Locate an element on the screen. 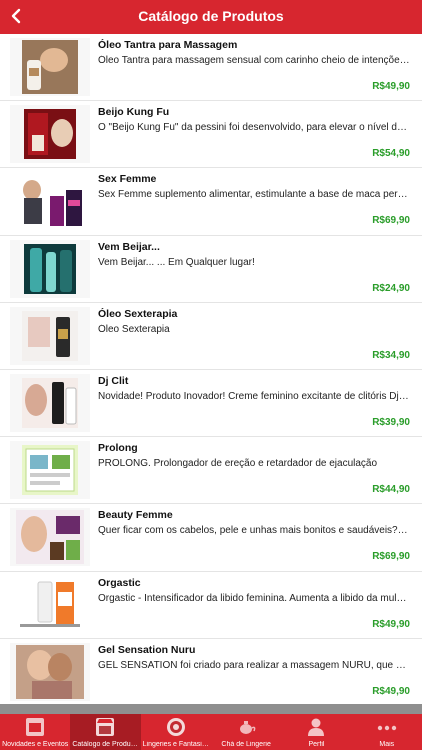  product-price: R$34,90 is located at coordinates (391, 355).